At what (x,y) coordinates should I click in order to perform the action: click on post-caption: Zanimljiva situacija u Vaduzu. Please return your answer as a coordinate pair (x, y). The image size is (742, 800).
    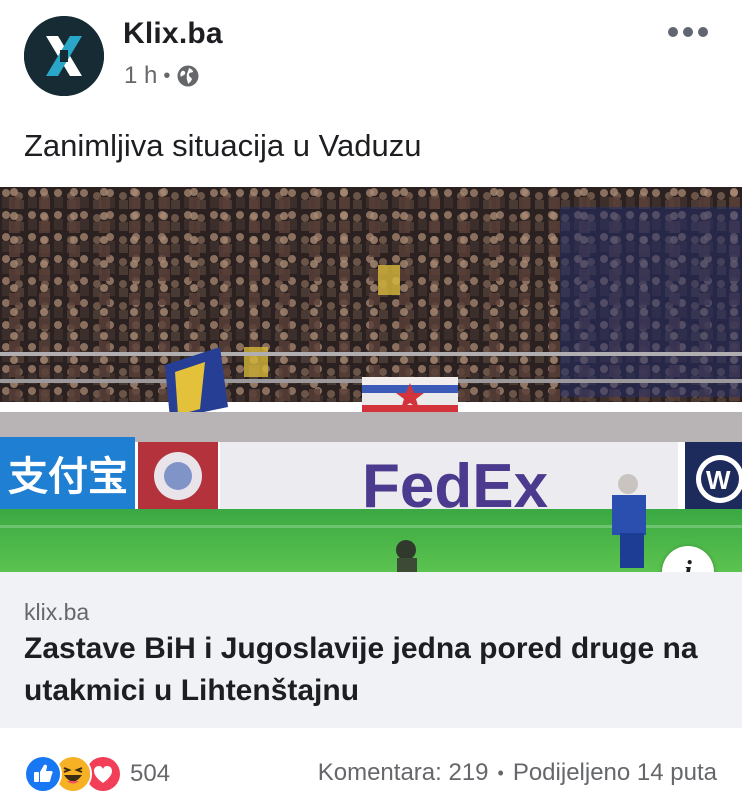
    Looking at the image, I should click on (223, 145).